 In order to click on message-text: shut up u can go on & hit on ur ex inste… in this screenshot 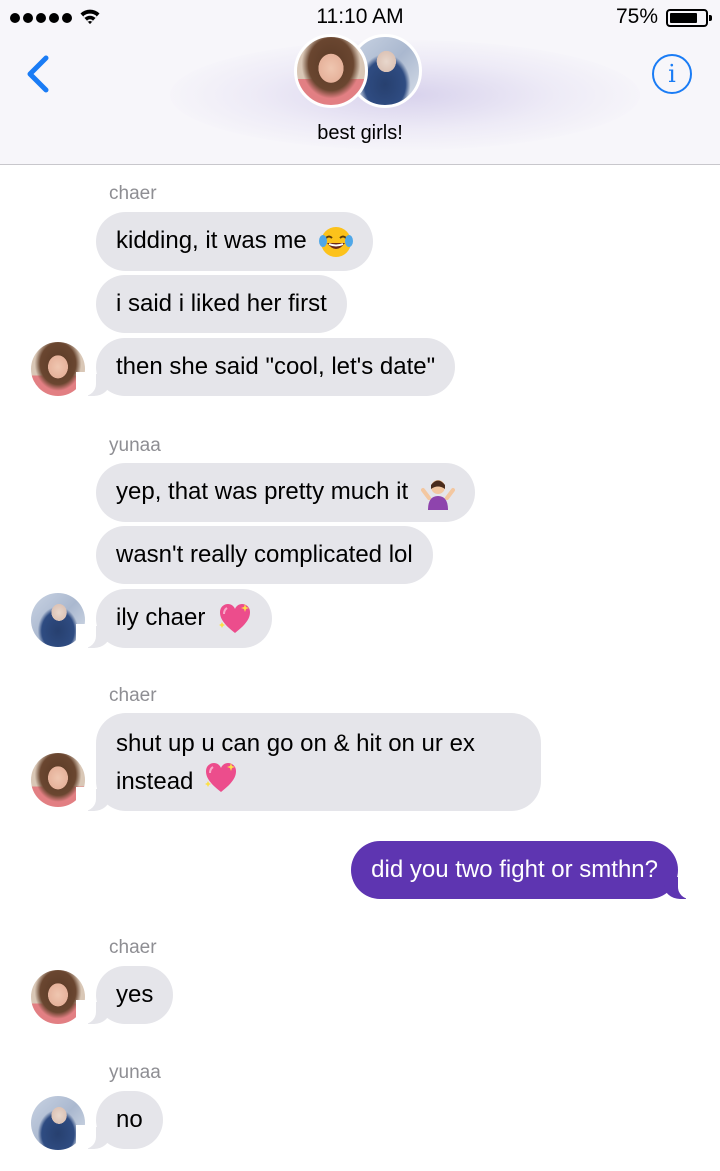, I will do `click(295, 762)`.